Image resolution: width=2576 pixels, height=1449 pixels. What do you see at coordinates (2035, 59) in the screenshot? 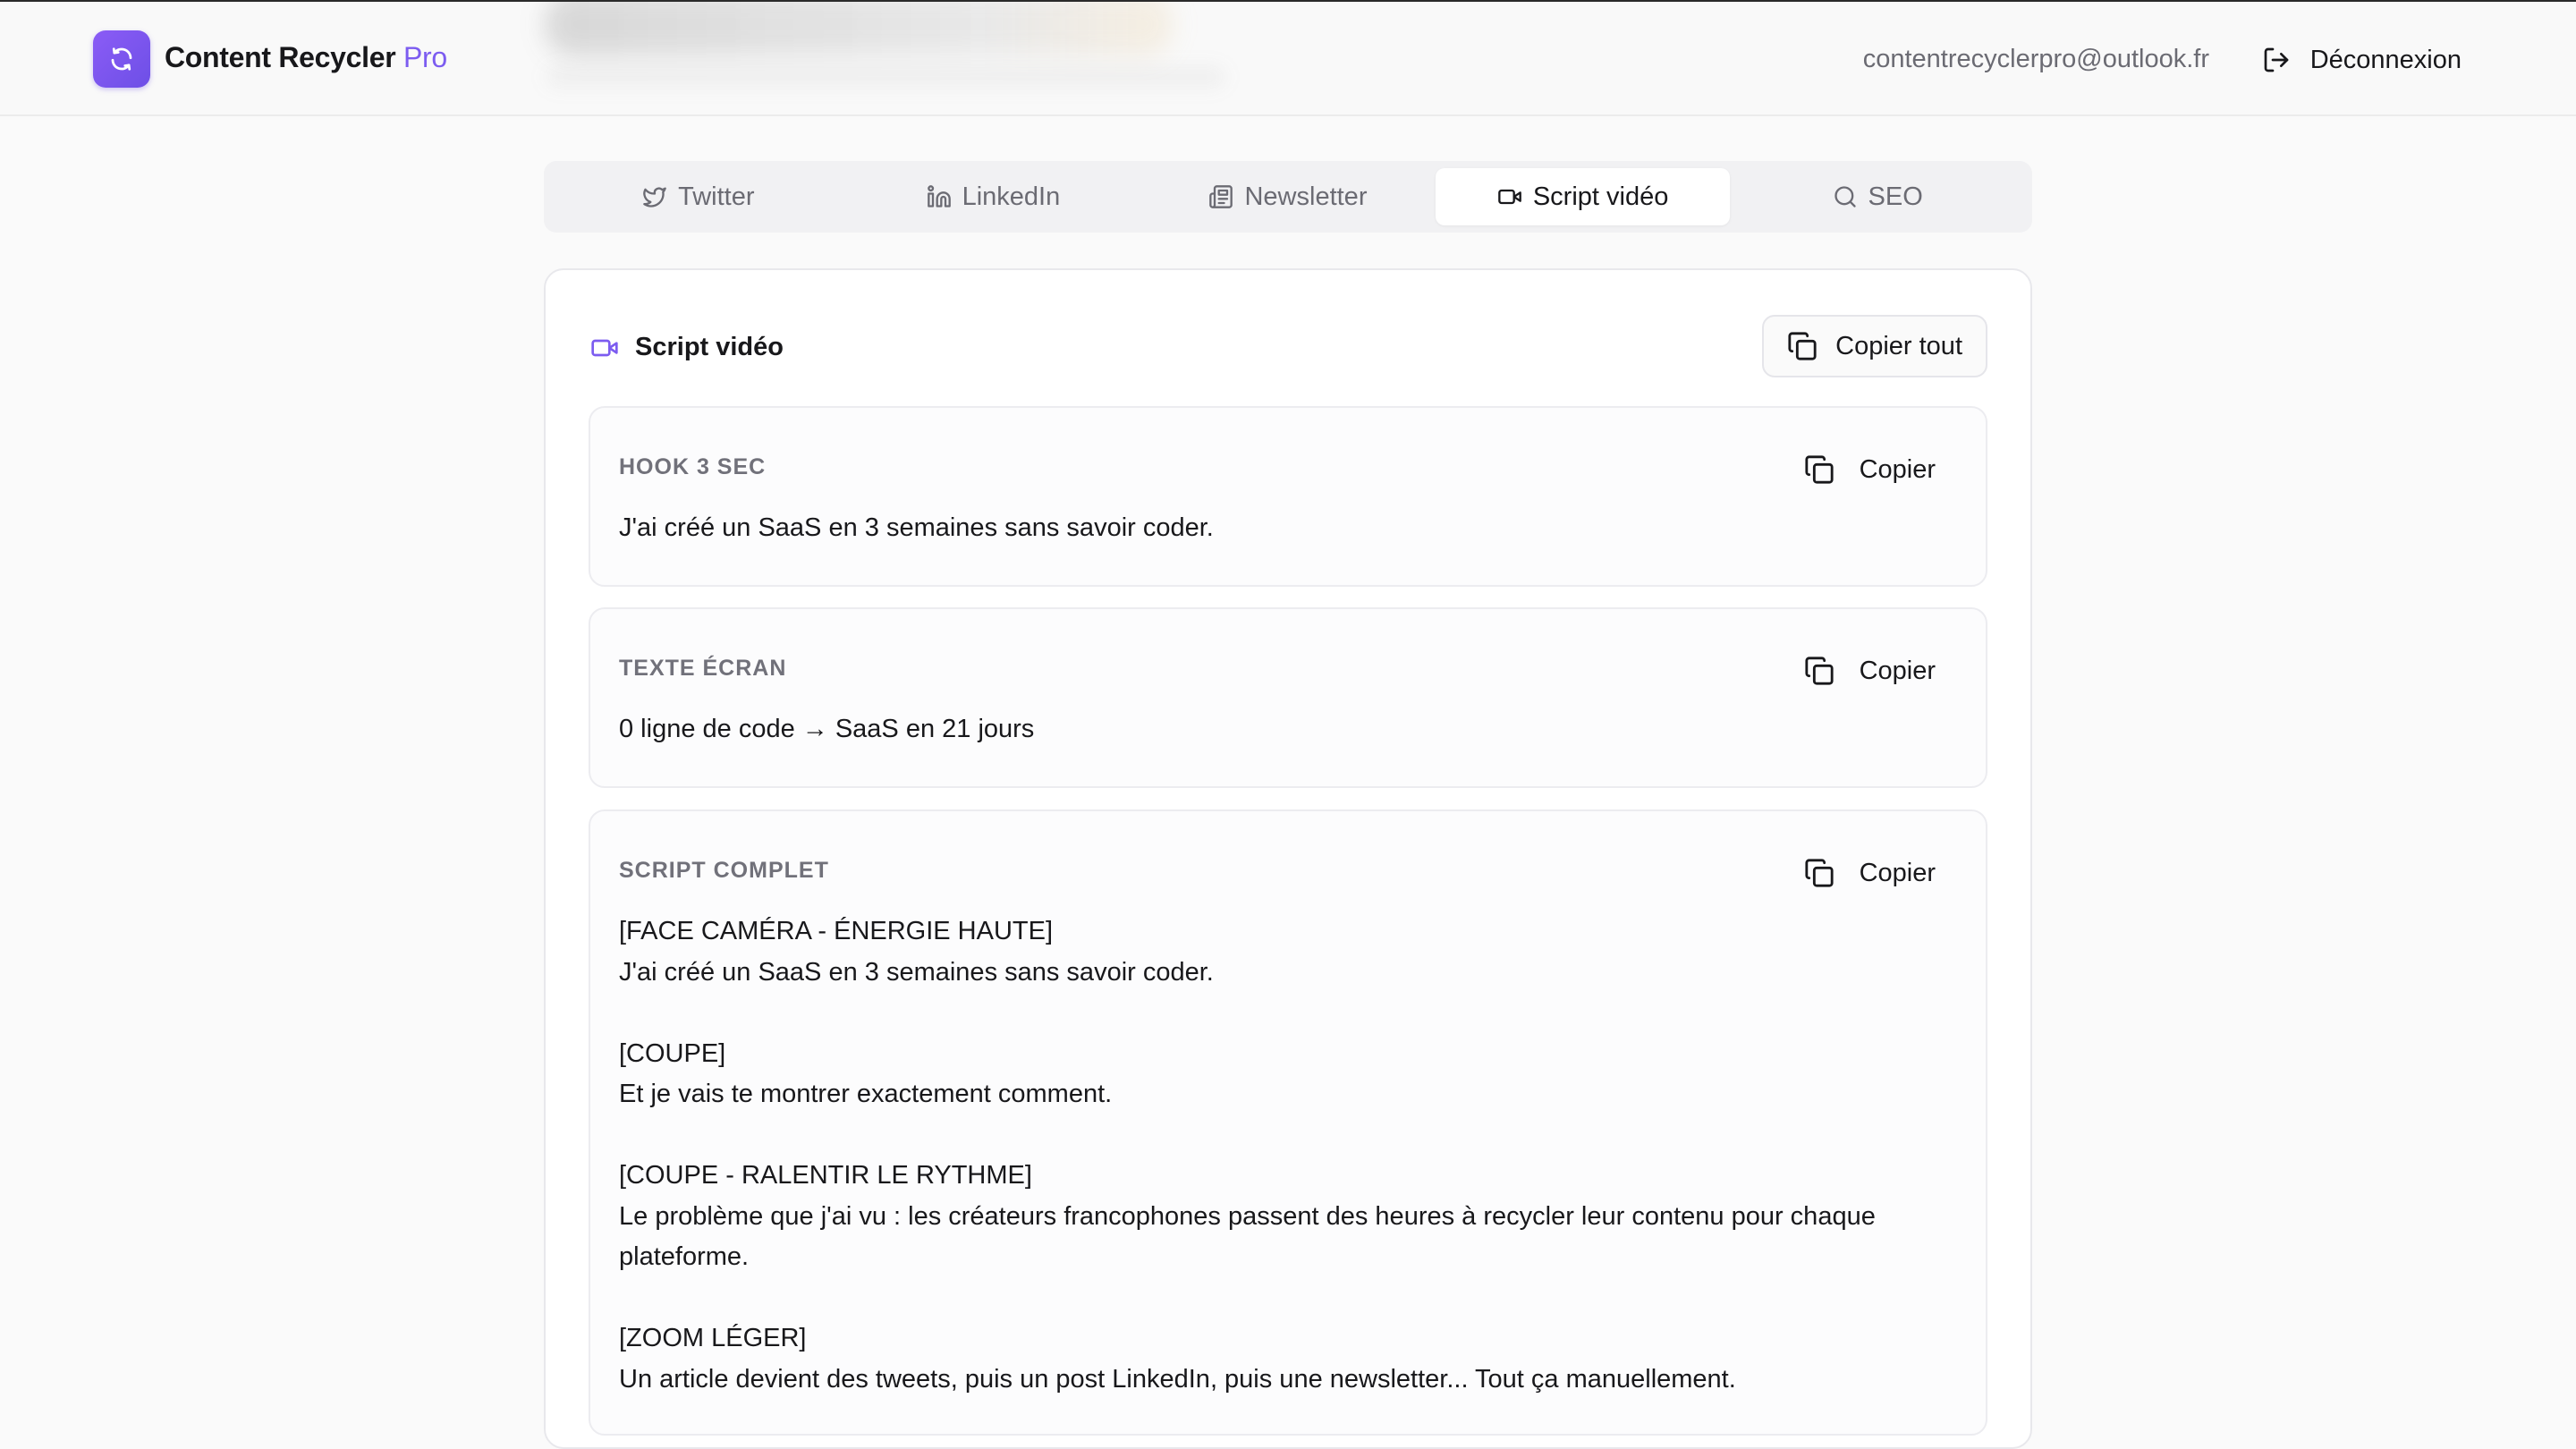
I see `user-email: contentrecyclerpro@outlook.fr` at bounding box center [2035, 59].